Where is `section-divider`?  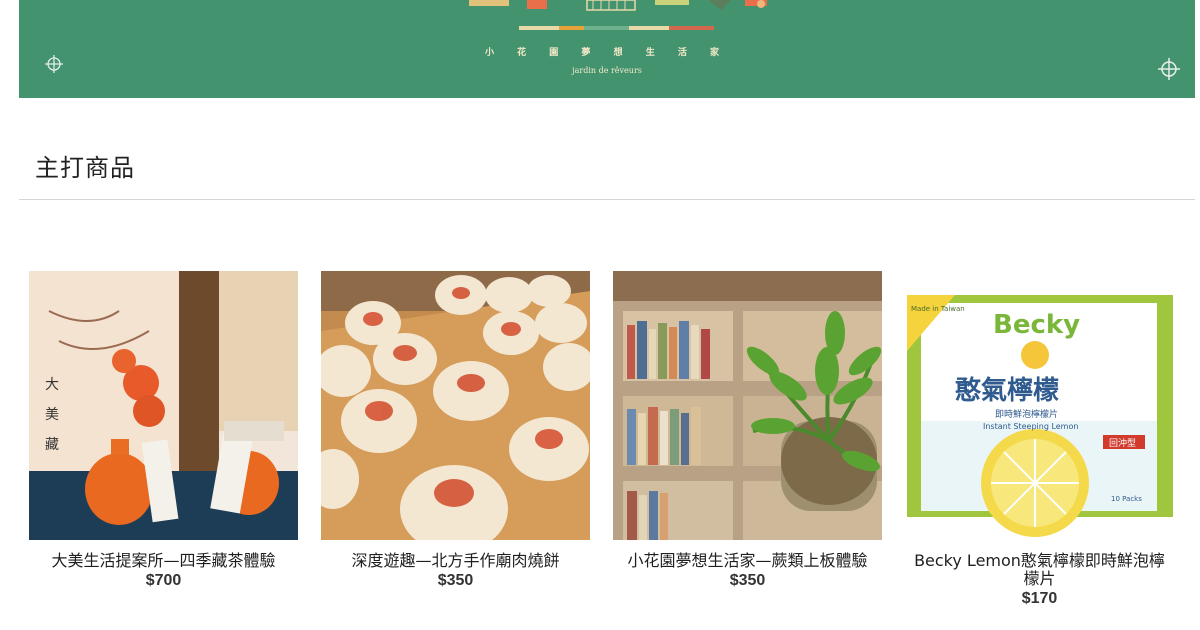 section-divider is located at coordinates (607, 199).